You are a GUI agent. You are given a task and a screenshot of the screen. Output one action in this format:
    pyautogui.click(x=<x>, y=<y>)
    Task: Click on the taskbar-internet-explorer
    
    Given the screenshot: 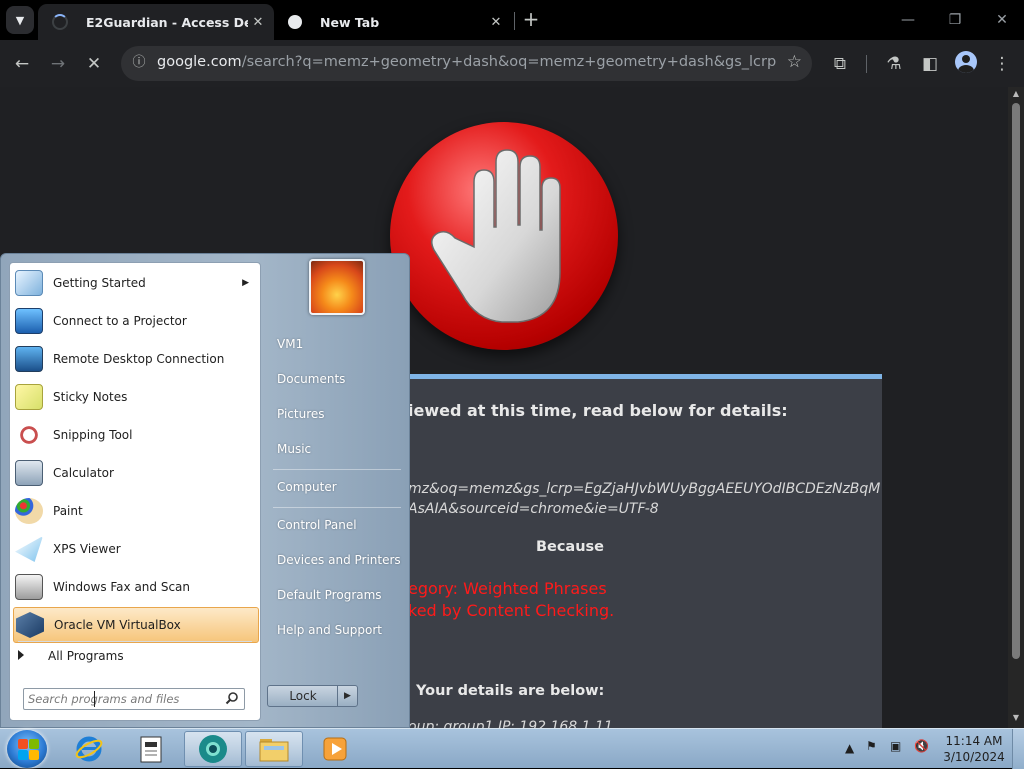 What is the action you would take?
    pyautogui.click(x=89, y=749)
    